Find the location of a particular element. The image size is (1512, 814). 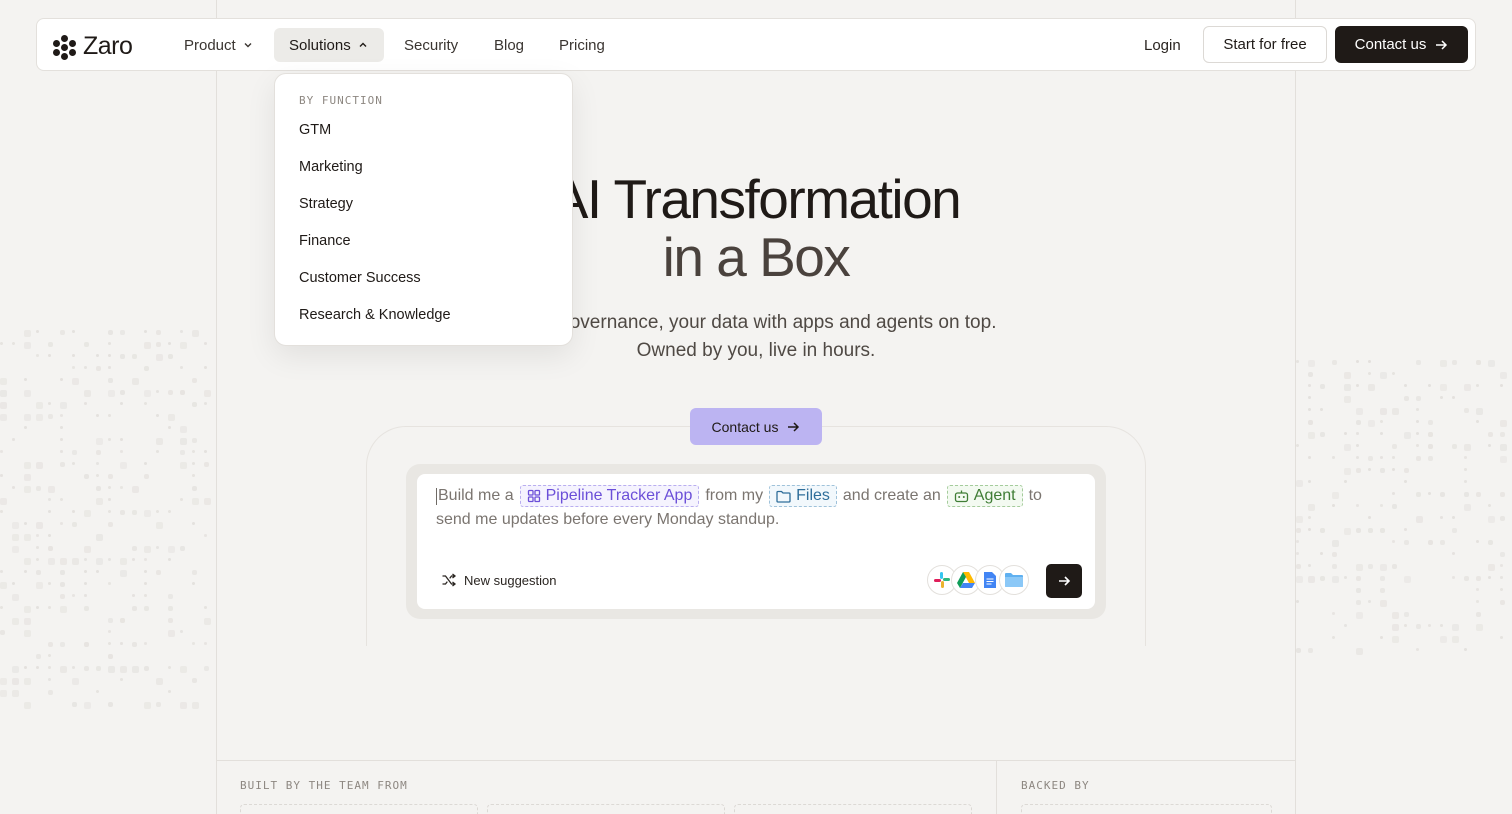

brand-logo: Zaro is located at coordinates (93, 46).